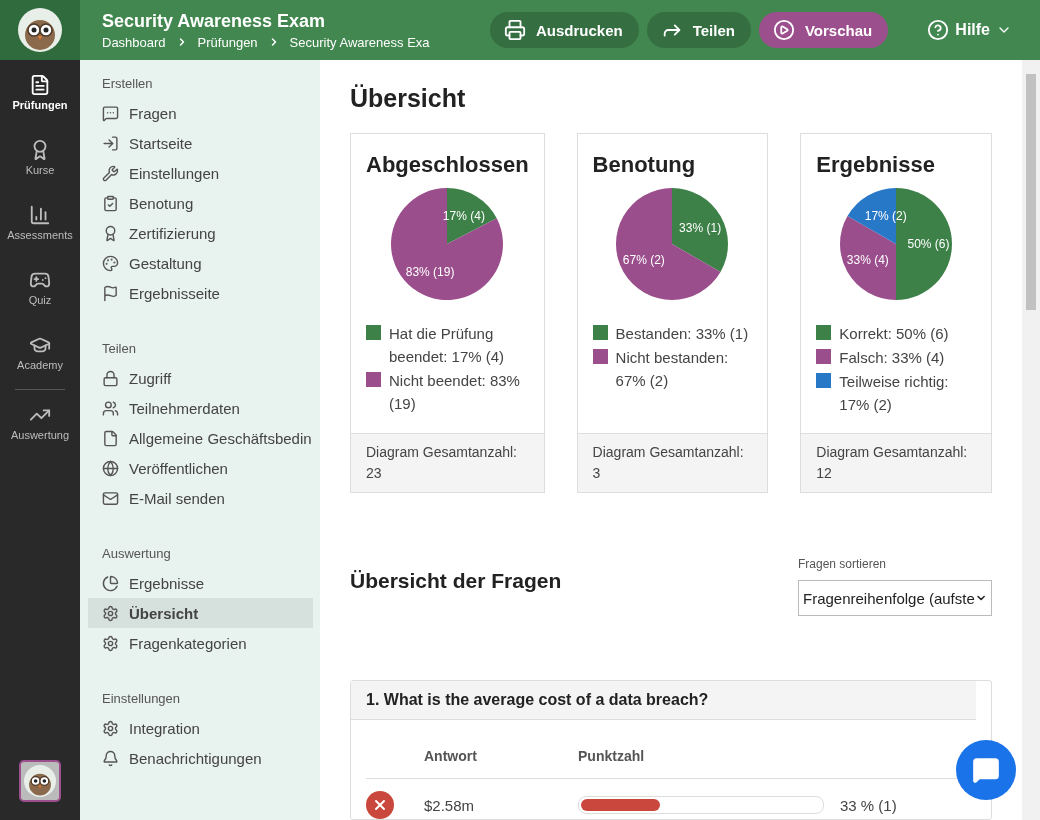  What do you see at coordinates (450, 805) in the screenshot?
I see `answer-text: $2.58m` at bounding box center [450, 805].